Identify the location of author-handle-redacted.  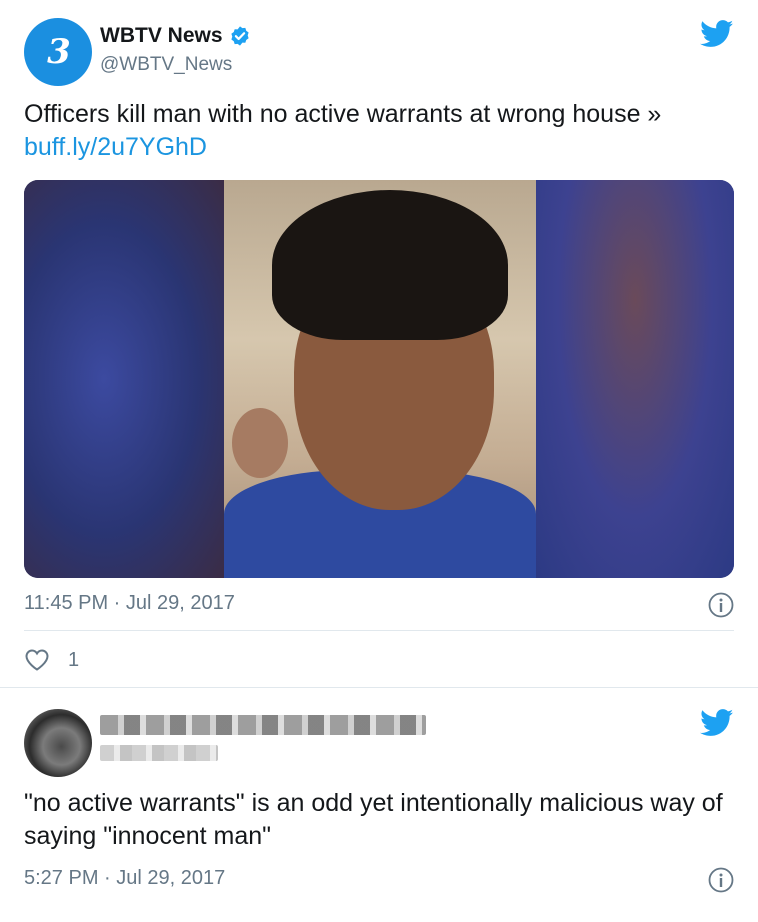
(159, 753).